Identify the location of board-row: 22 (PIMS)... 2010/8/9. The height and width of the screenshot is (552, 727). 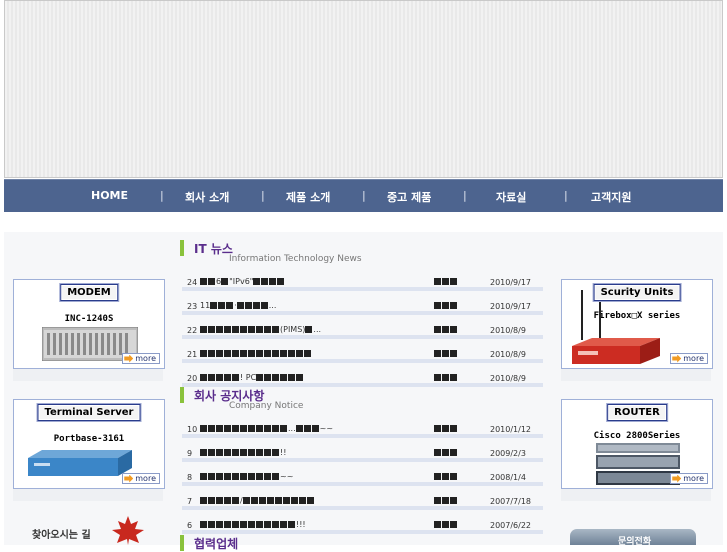
(362, 330).